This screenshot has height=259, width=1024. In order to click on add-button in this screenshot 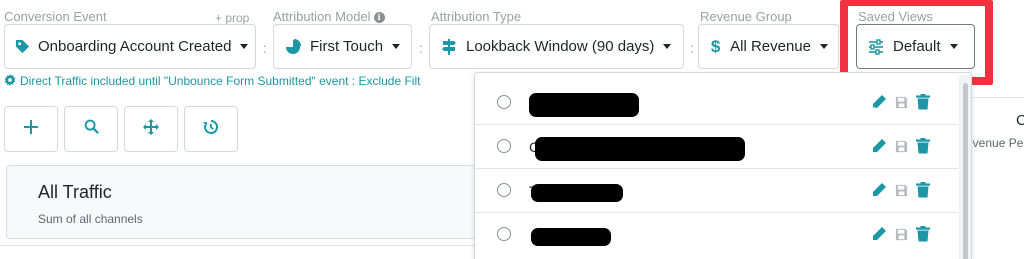, I will do `click(31, 129)`.